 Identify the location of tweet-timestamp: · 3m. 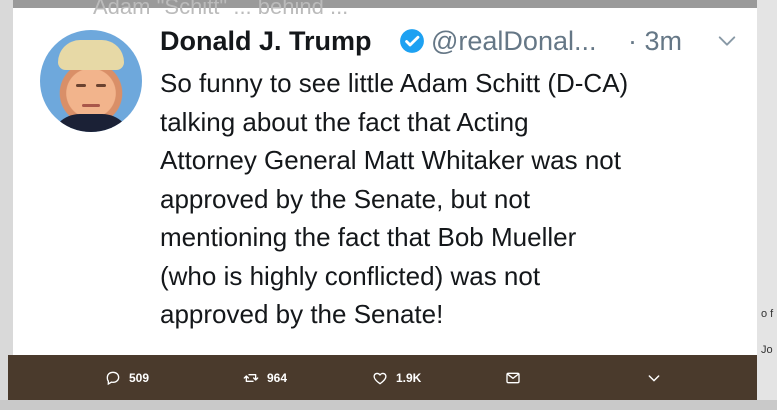
(655, 41).